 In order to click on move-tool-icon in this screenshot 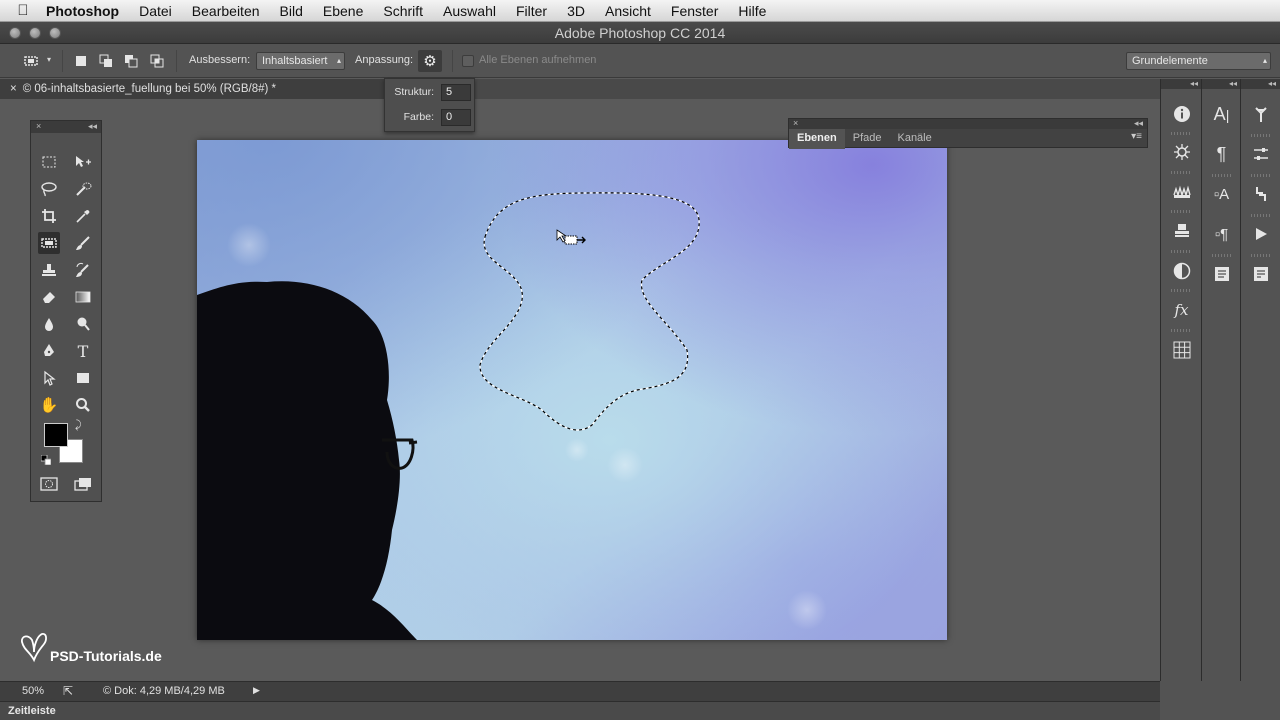, I will do `click(83, 162)`.